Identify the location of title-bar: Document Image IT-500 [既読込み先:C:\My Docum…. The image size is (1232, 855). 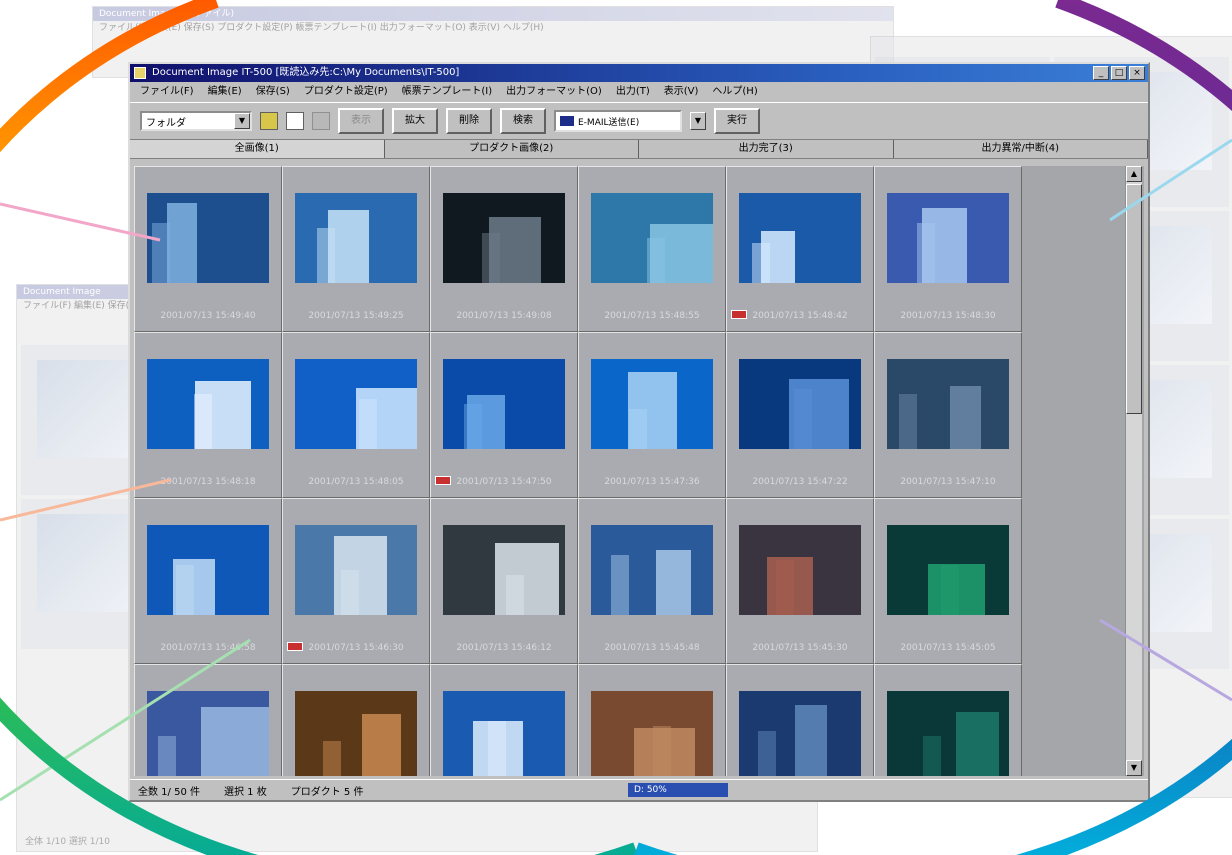
(639, 73).